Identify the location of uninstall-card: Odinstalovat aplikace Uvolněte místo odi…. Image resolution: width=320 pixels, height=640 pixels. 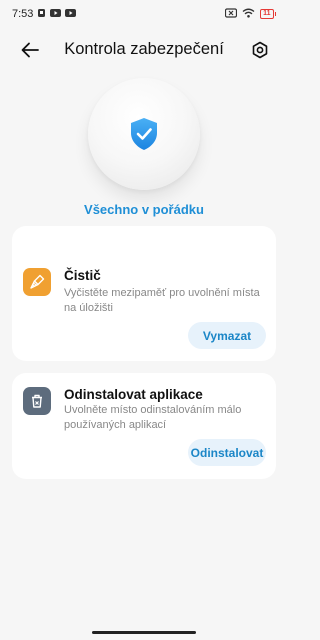
(144, 426).